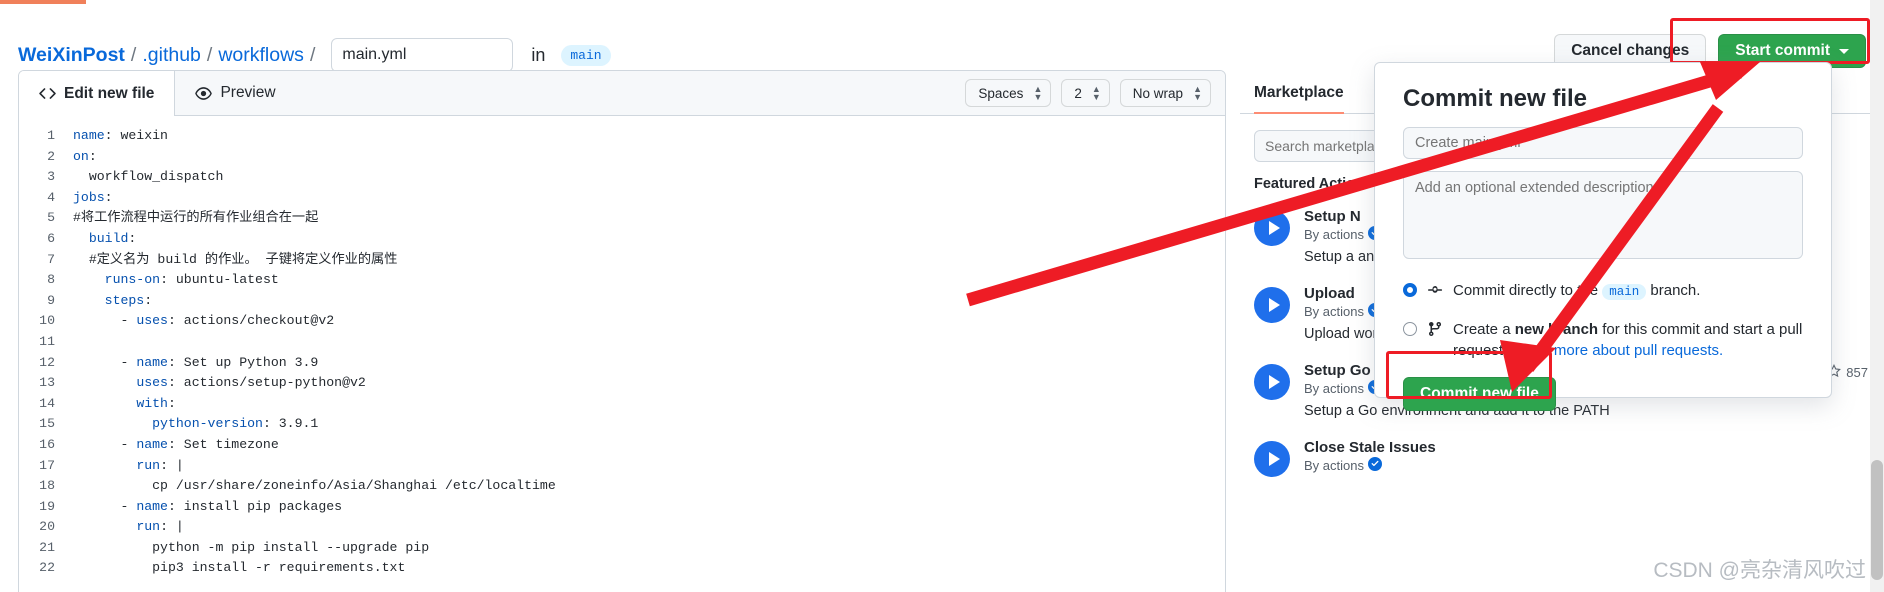 The height and width of the screenshot is (592, 1884). Describe the element at coordinates (223, 444) in the screenshot. I see `code-token: : Set timezone` at that location.